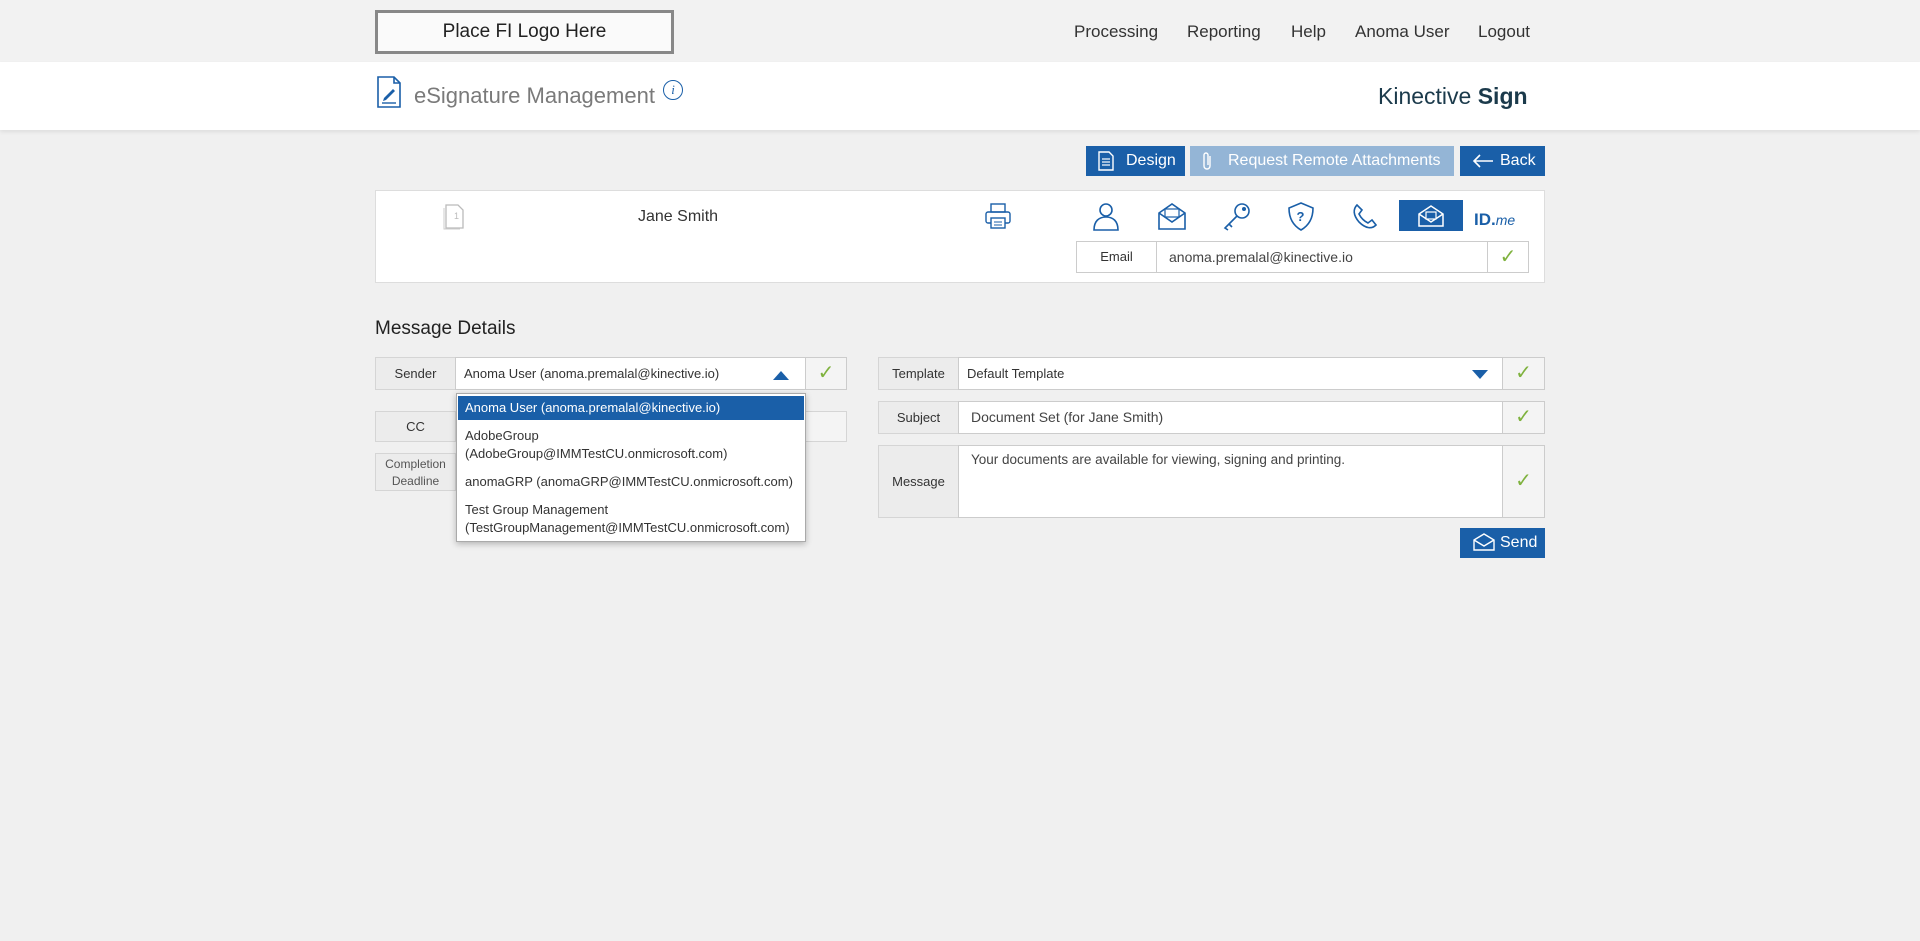 This screenshot has width=1920, height=941. Describe the element at coordinates (1502, 96) in the screenshot. I see `brand-bold: Sign` at that location.